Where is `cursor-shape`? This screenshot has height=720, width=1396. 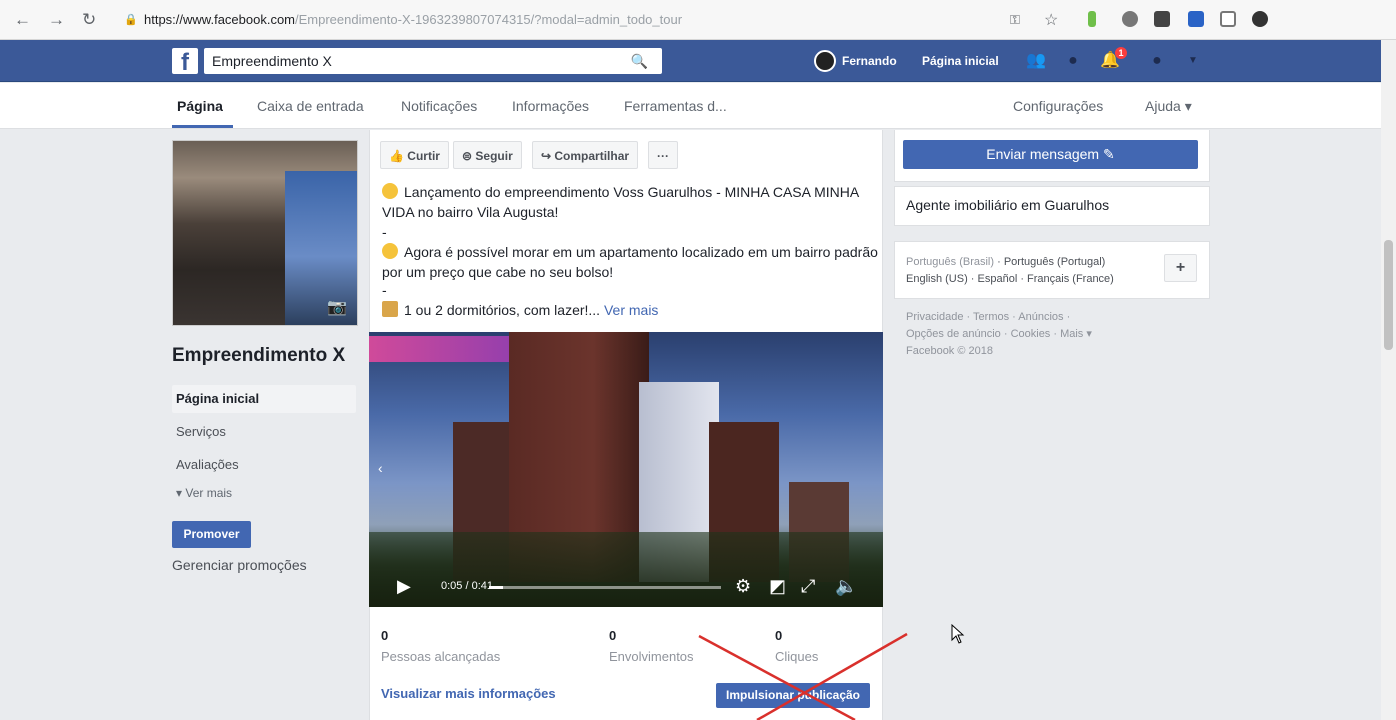
cursor-shape is located at coordinates (958, 634).